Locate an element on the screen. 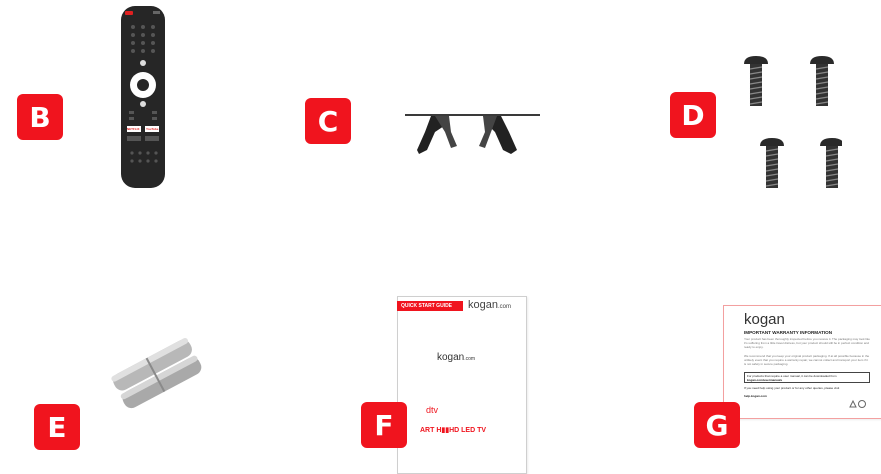  badge-d: D is located at coordinates (693, 115).